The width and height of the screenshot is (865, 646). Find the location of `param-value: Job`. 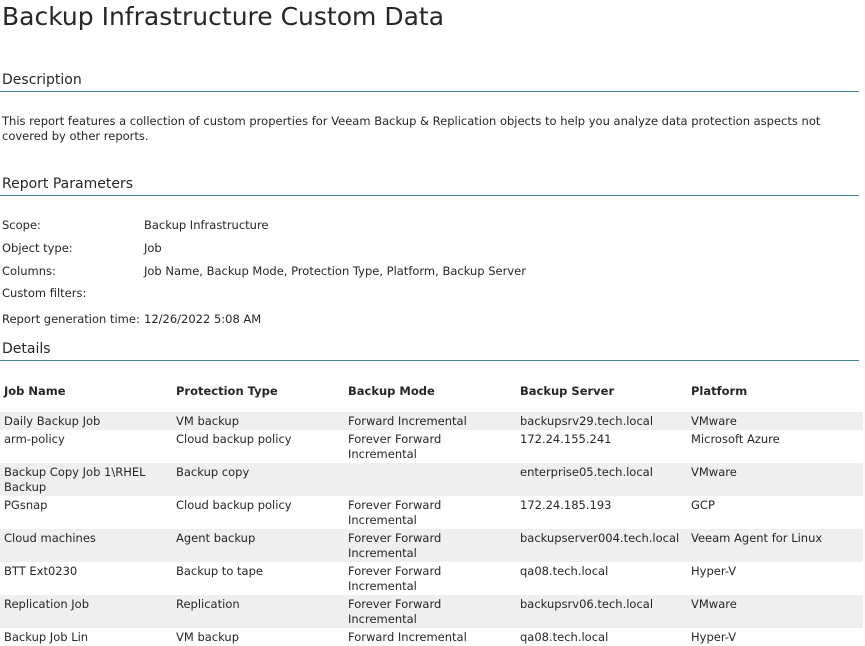

param-value: Job is located at coordinates (153, 248).